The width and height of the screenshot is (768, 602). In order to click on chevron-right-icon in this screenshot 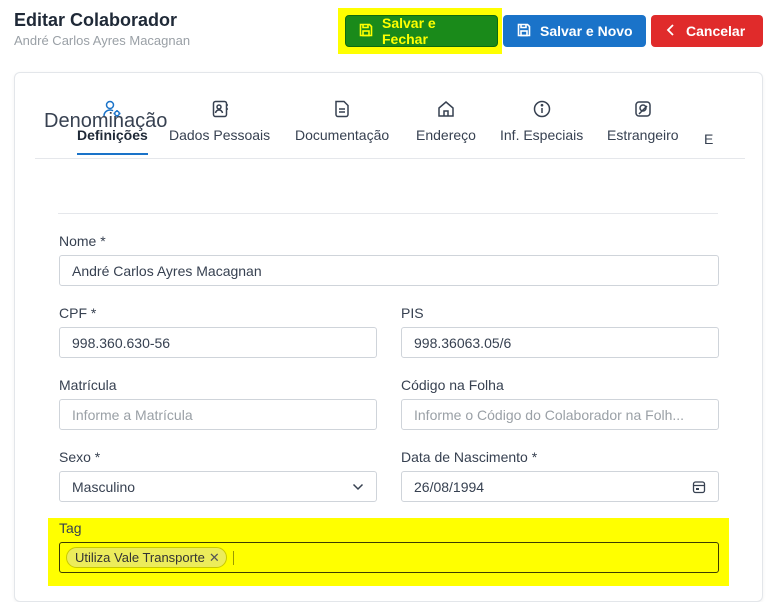, I will do `click(744, 137)`.